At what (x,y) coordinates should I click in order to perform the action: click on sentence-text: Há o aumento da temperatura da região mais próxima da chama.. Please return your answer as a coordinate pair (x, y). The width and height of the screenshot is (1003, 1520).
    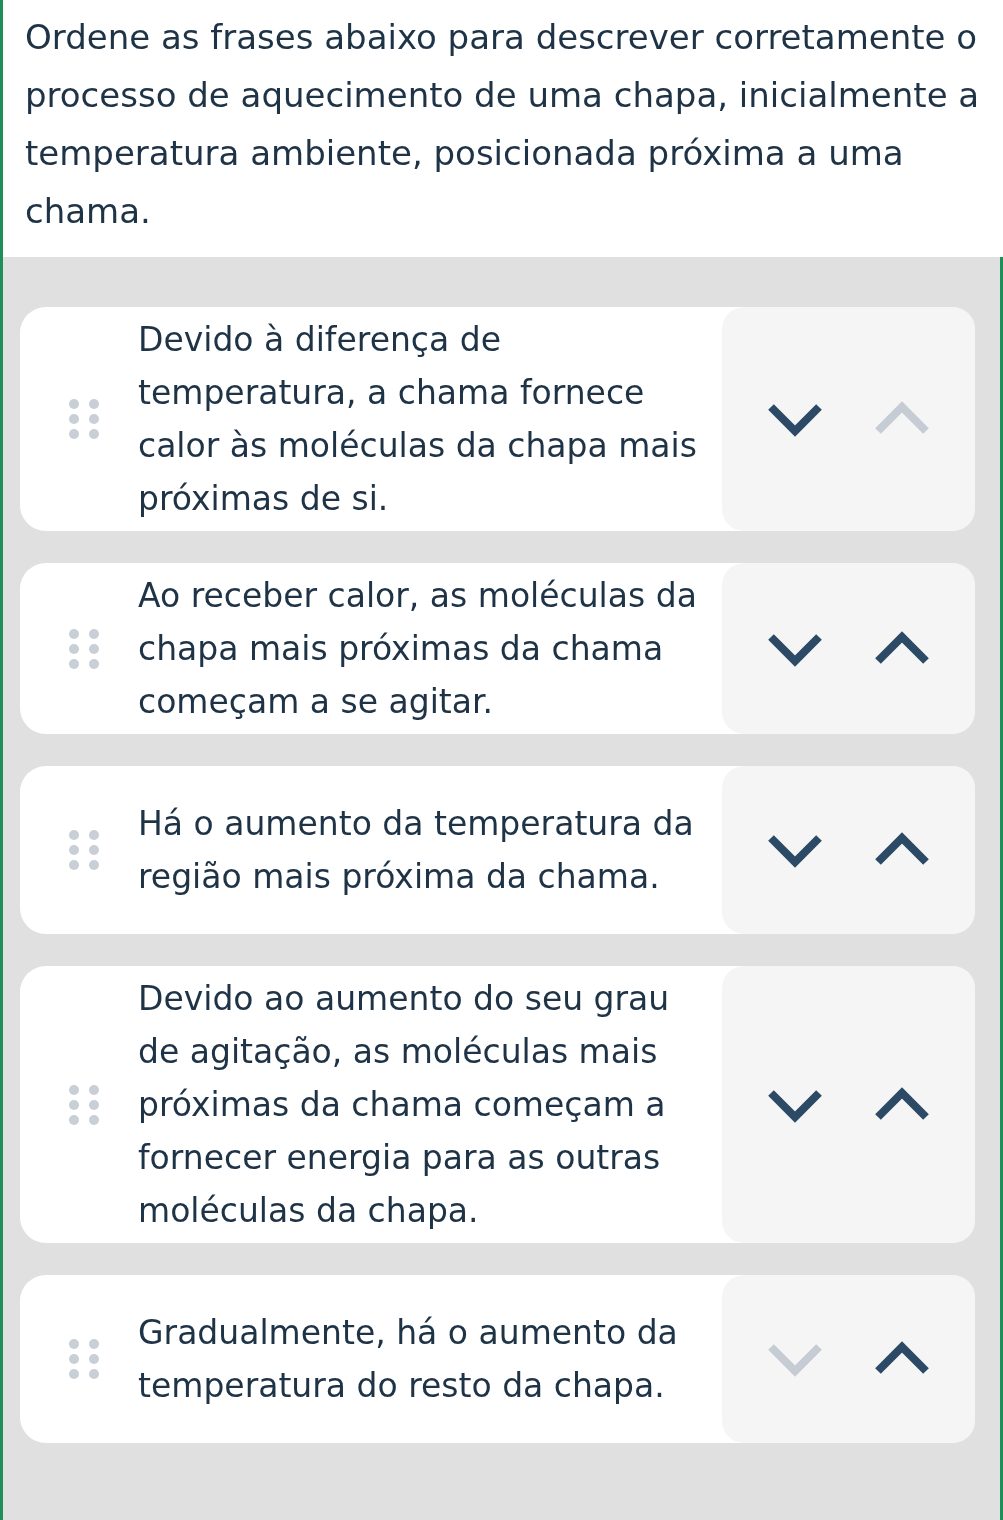
    Looking at the image, I should click on (416, 850).